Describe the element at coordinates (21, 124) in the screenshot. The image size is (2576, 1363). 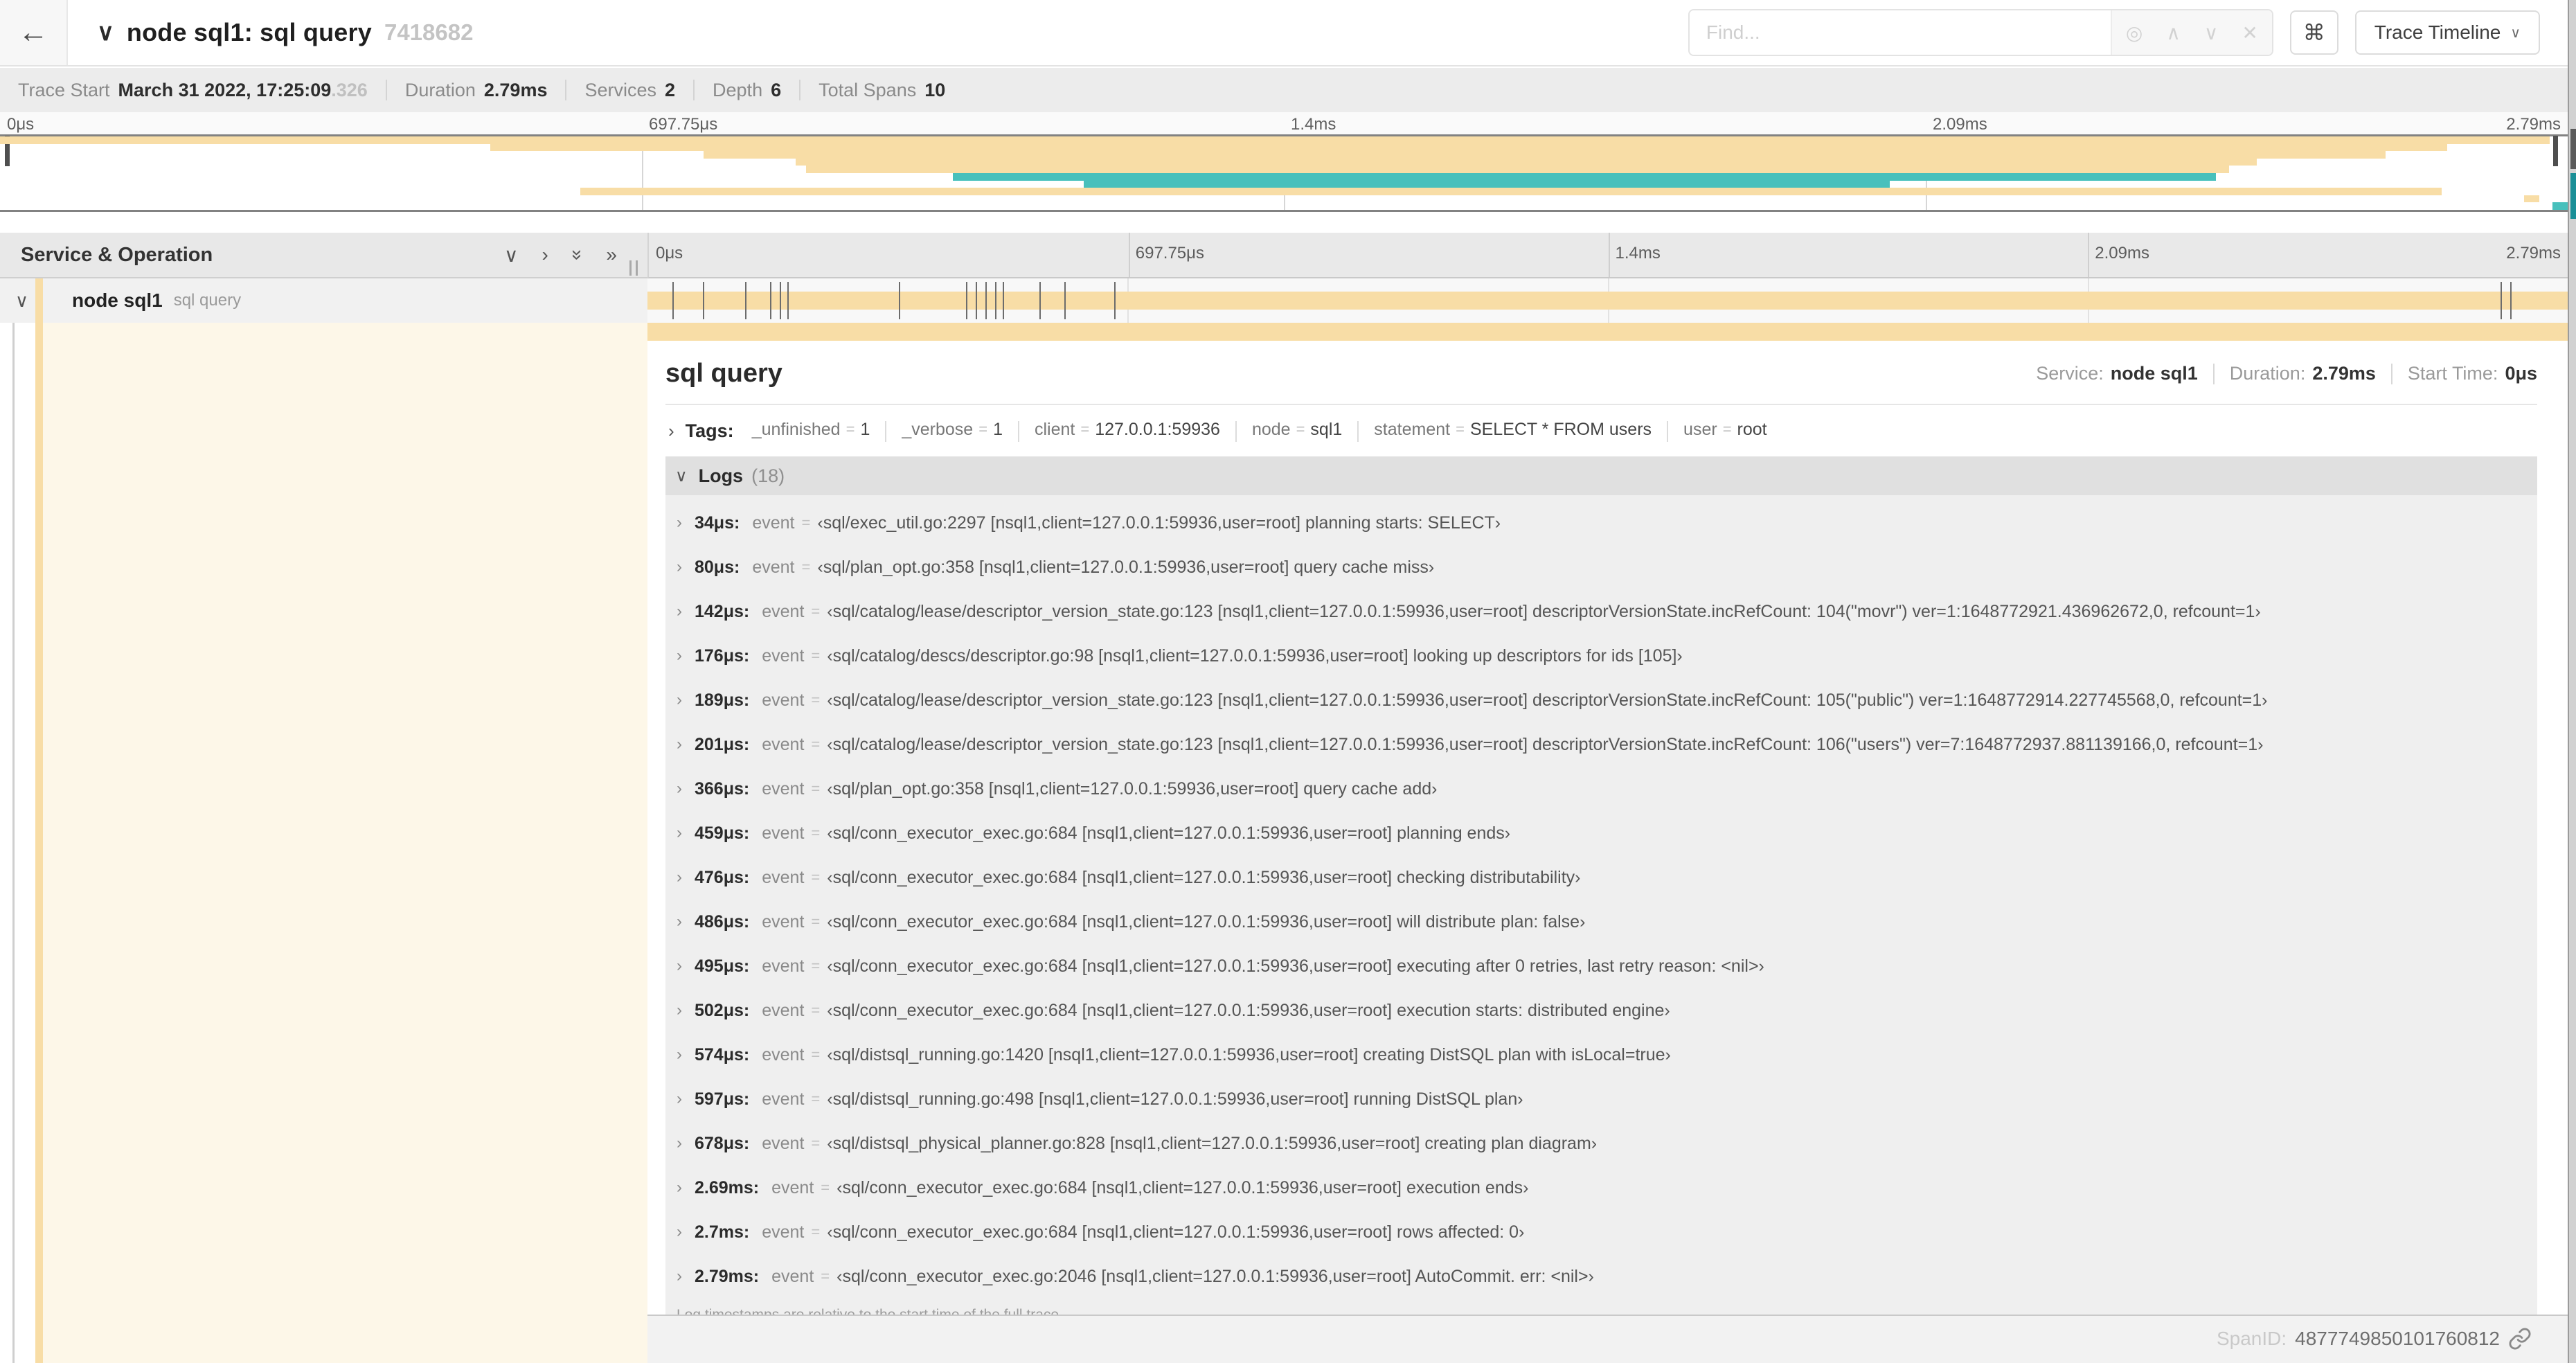
I see `ruler-tick-label: 0μs` at that location.